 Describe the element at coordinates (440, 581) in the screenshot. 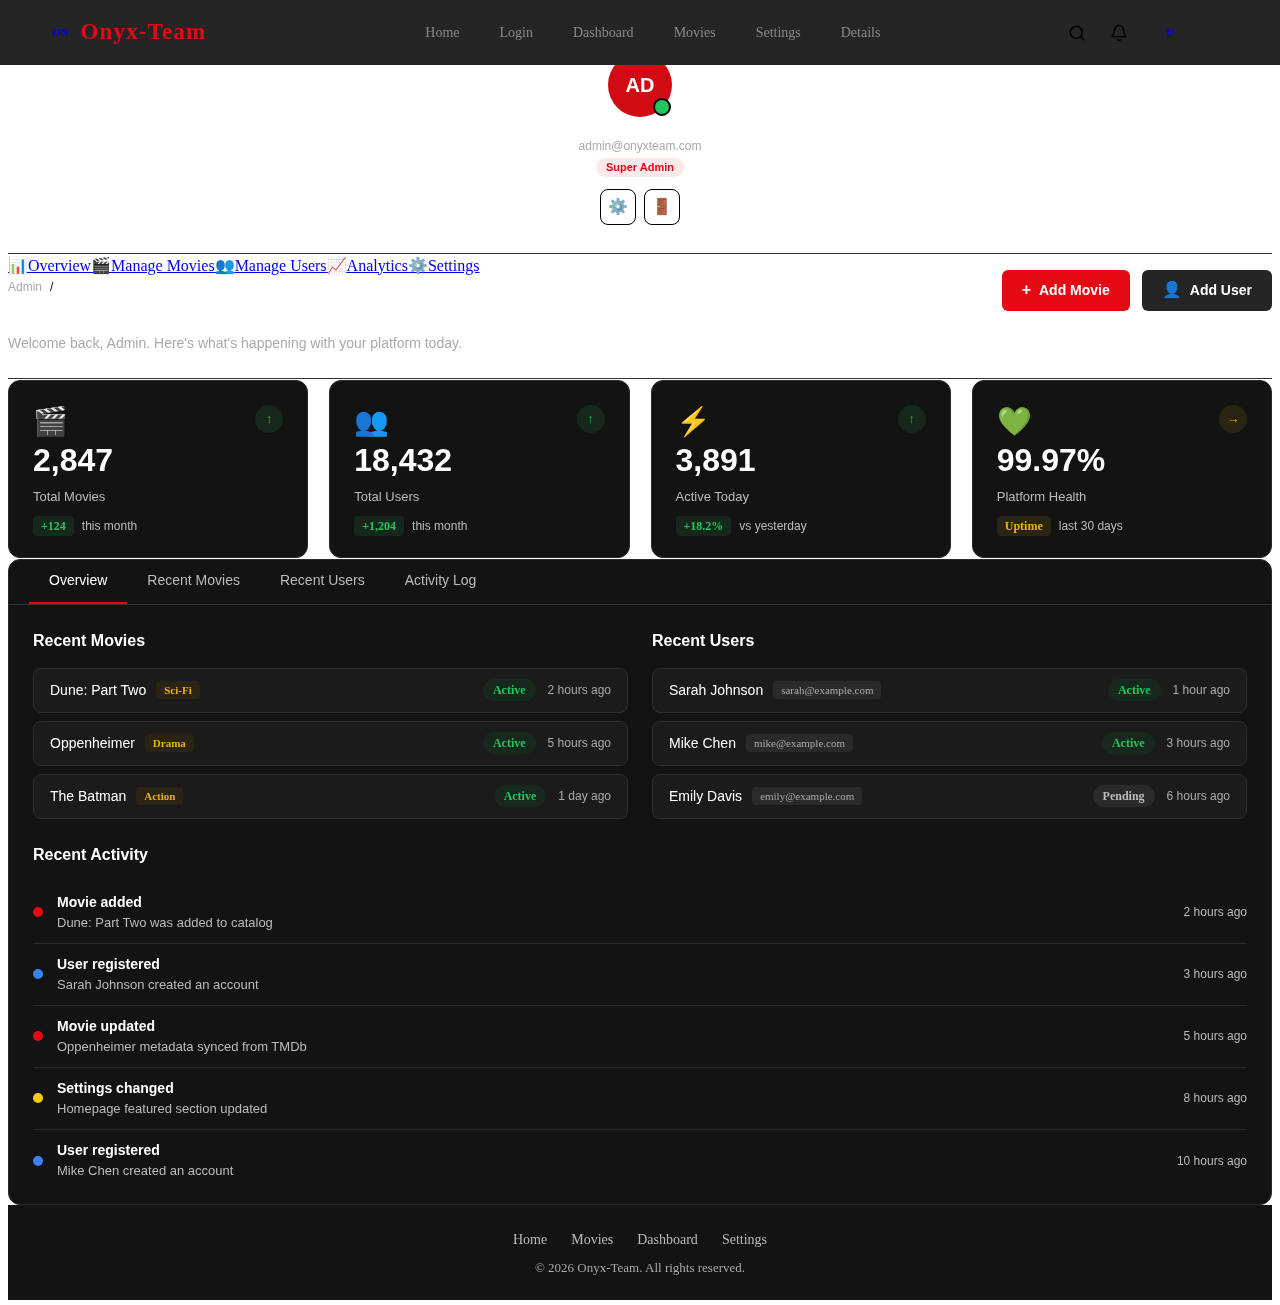

I see `panel-tab: Activity Log` at that location.